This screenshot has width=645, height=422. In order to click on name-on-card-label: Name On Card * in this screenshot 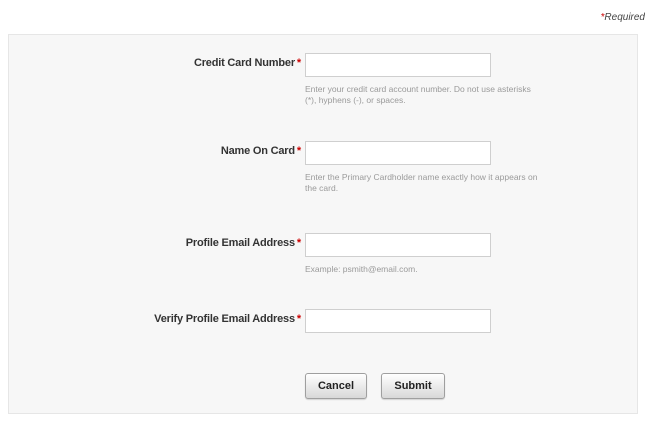, I will do `click(260, 151)`.